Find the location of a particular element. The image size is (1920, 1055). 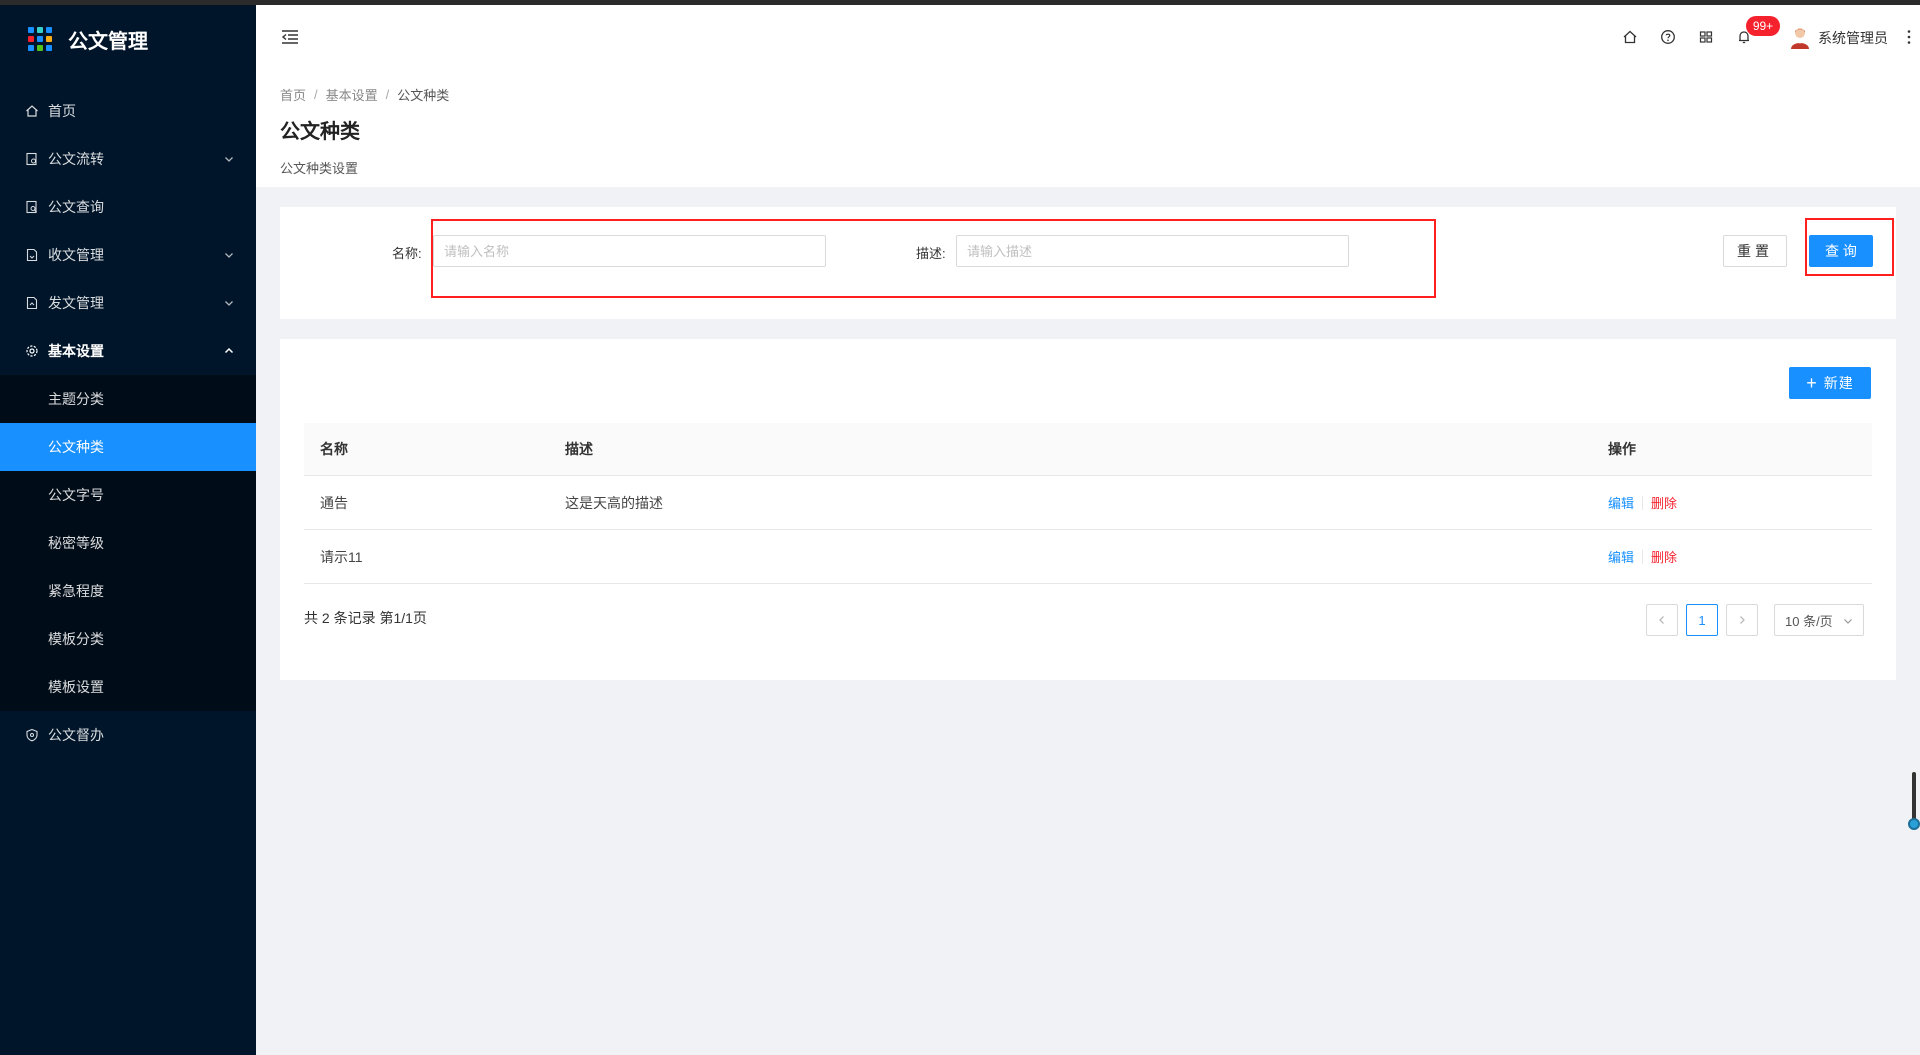

sidebar-item-doc-type: 公文种类 is located at coordinates (128, 447).